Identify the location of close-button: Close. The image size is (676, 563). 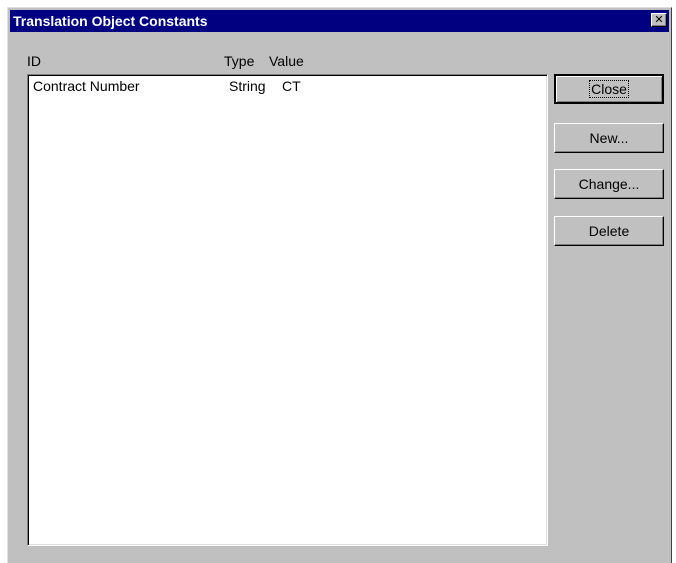
(609, 89).